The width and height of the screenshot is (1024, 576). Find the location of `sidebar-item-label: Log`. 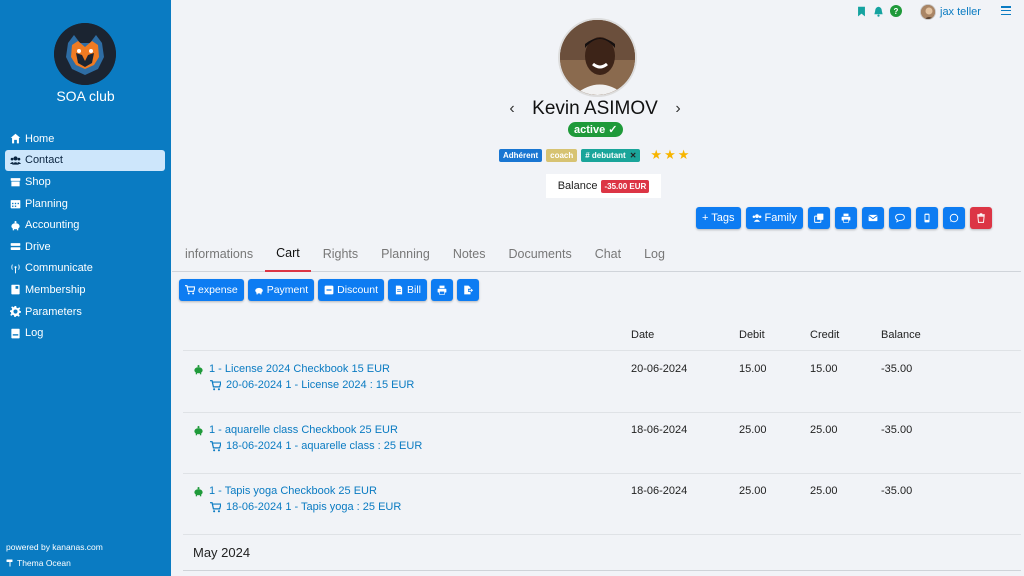

sidebar-item-label: Log is located at coordinates (34, 333).